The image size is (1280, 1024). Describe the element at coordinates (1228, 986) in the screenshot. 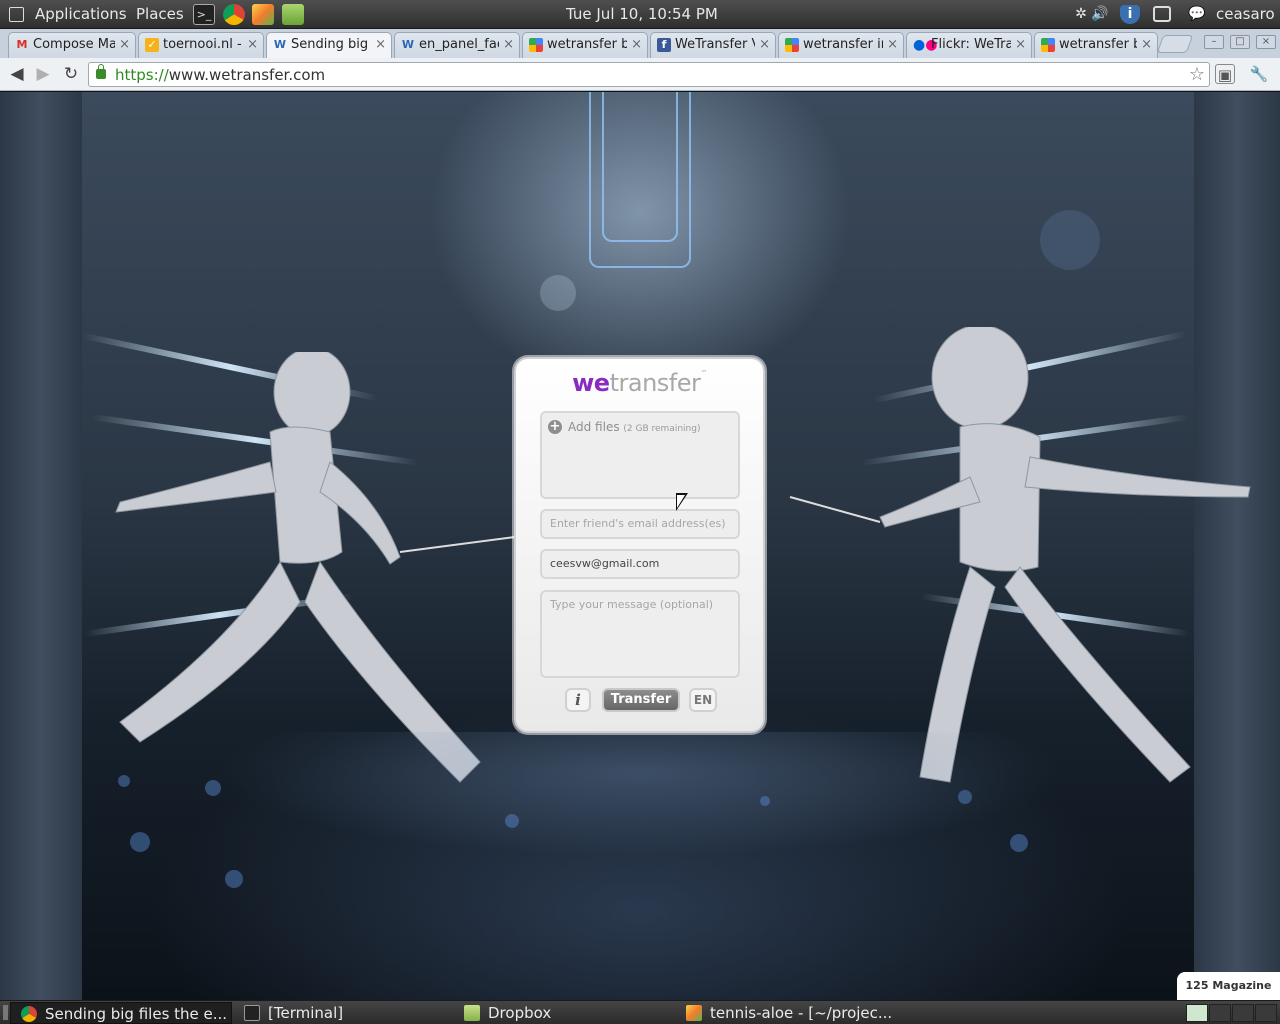

I see `background-credit-badge: 125 Magazine` at that location.